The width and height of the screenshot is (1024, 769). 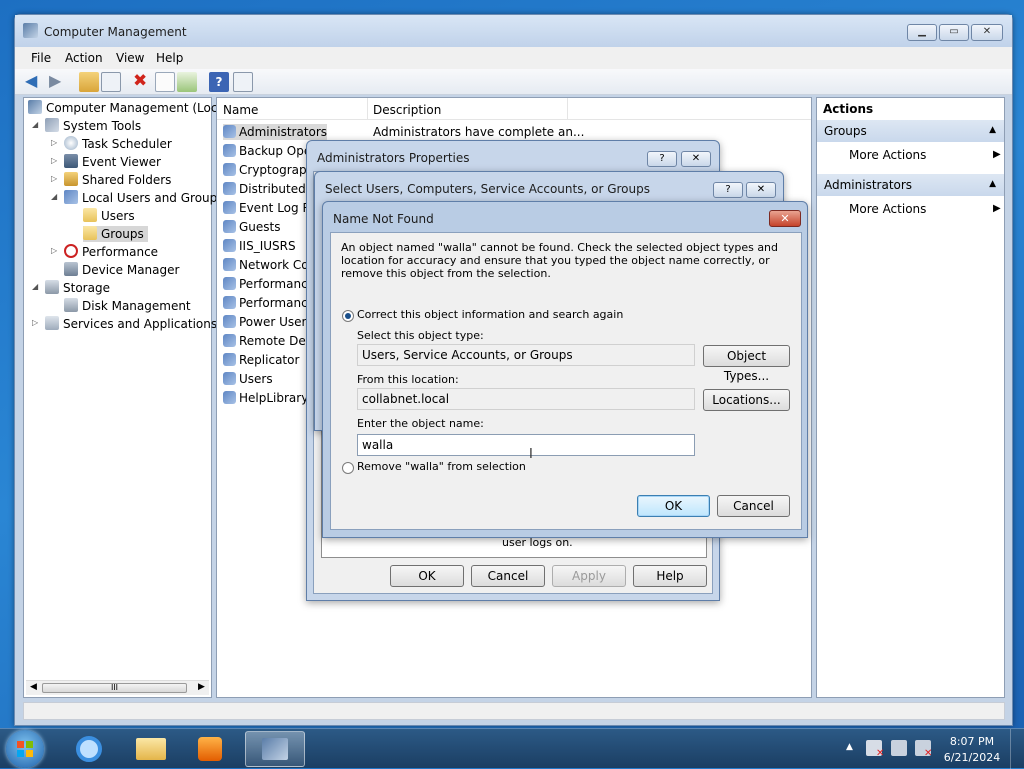 What do you see at coordinates (248, 379) in the screenshot?
I see `table-row: Users` at bounding box center [248, 379].